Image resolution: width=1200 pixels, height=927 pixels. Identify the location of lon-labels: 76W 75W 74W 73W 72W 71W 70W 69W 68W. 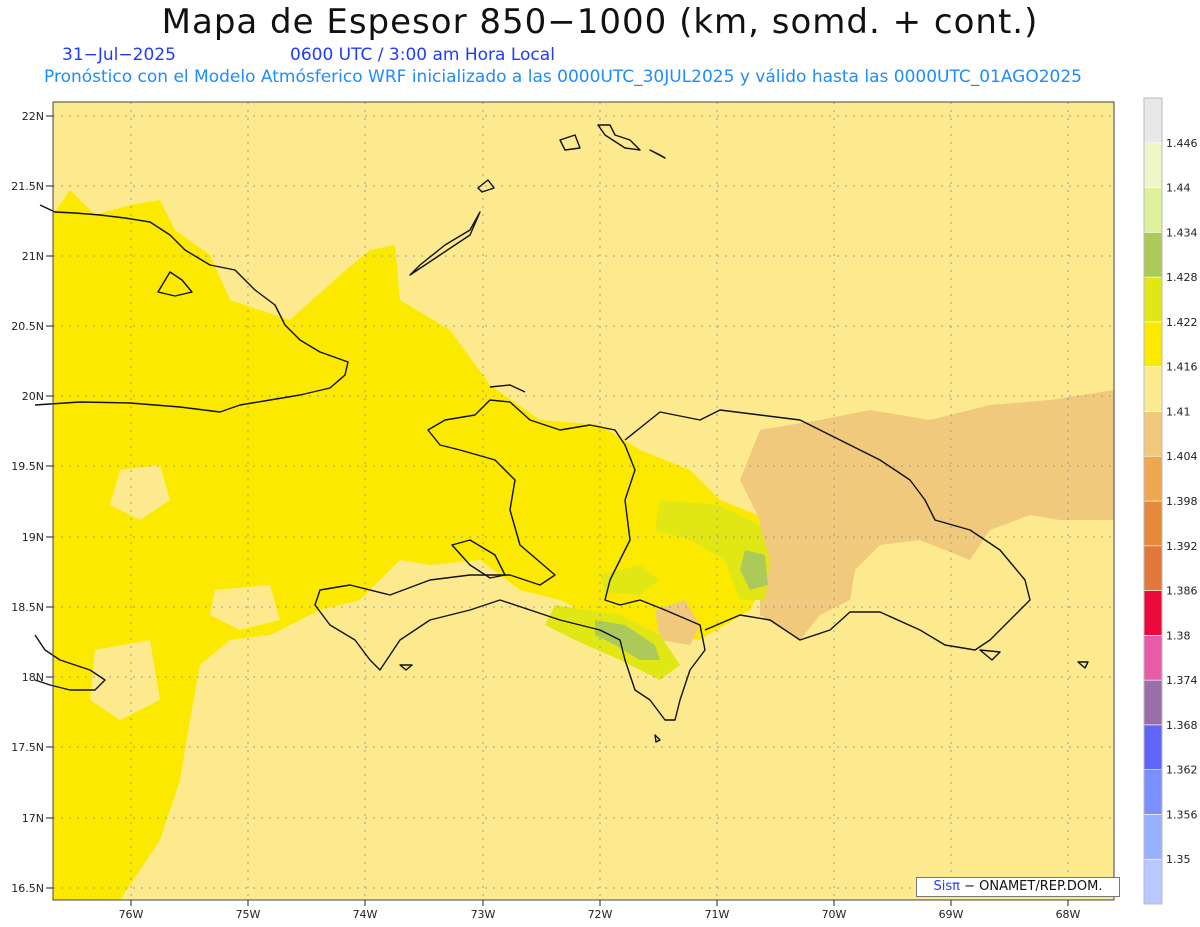
(600, 914).